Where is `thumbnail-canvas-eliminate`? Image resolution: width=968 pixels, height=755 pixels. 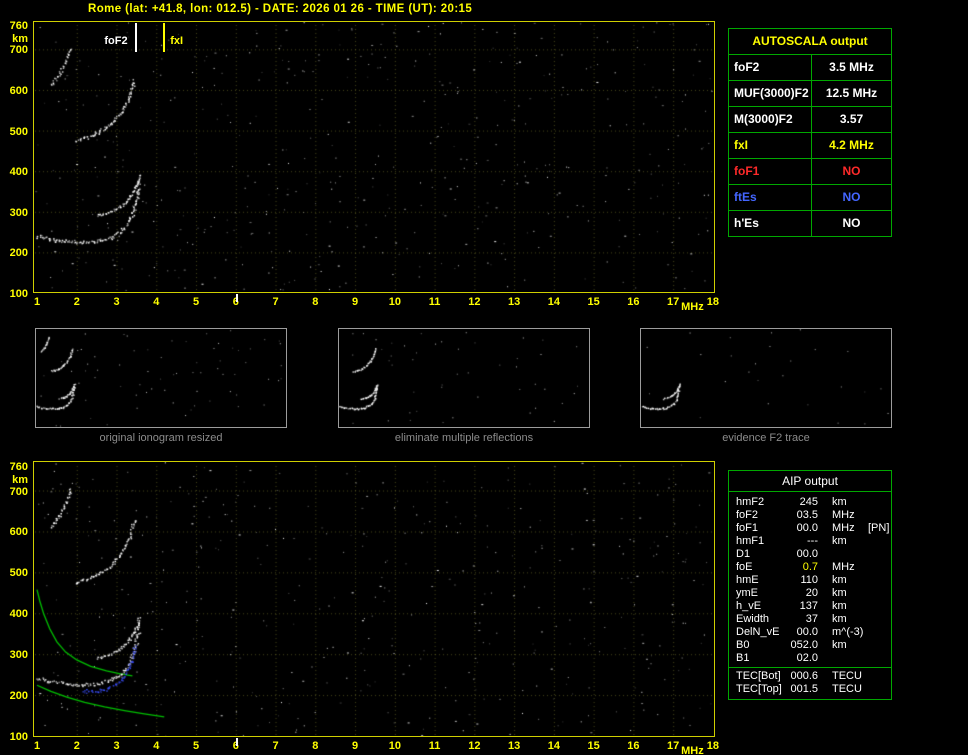
thumbnail-canvas-eliminate is located at coordinates (464, 378).